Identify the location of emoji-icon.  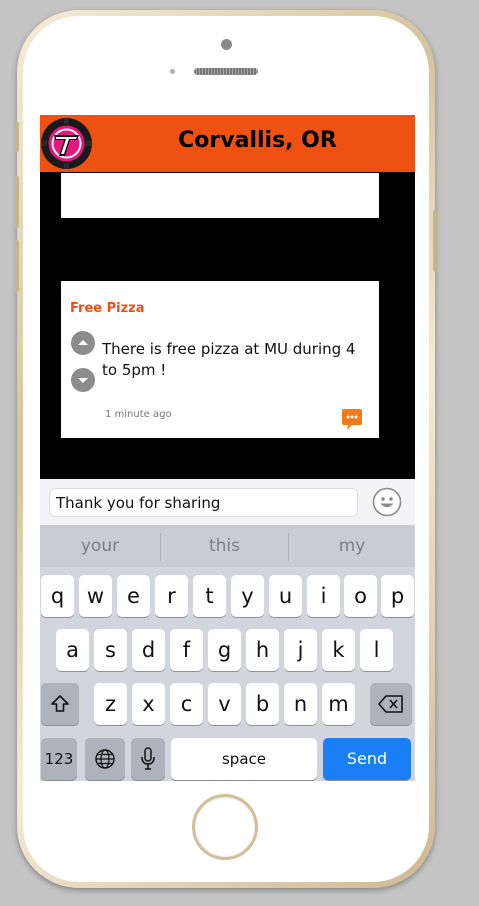
(387, 502).